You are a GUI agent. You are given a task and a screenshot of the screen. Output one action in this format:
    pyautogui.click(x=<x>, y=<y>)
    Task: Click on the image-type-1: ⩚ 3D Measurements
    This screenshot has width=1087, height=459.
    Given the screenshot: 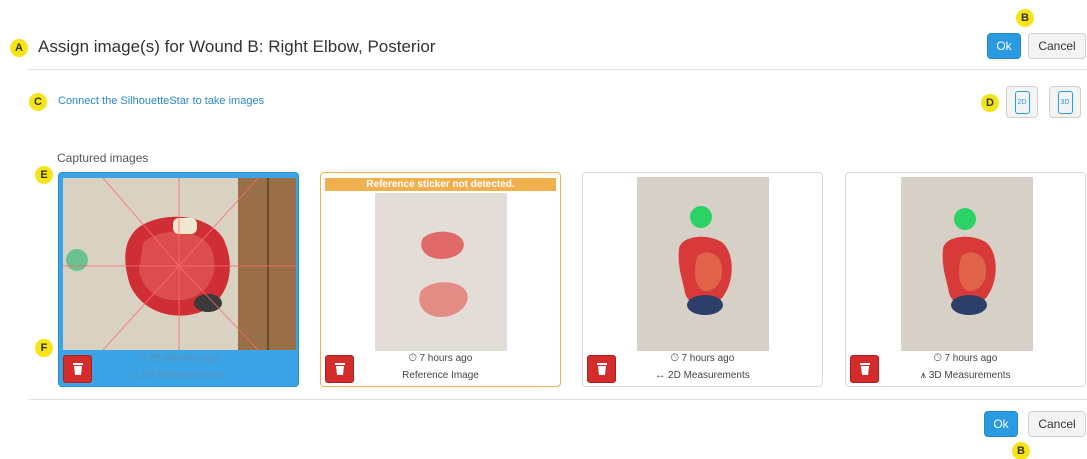 What is the action you would take?
    pyautogui.click(x=178, y=375)
    